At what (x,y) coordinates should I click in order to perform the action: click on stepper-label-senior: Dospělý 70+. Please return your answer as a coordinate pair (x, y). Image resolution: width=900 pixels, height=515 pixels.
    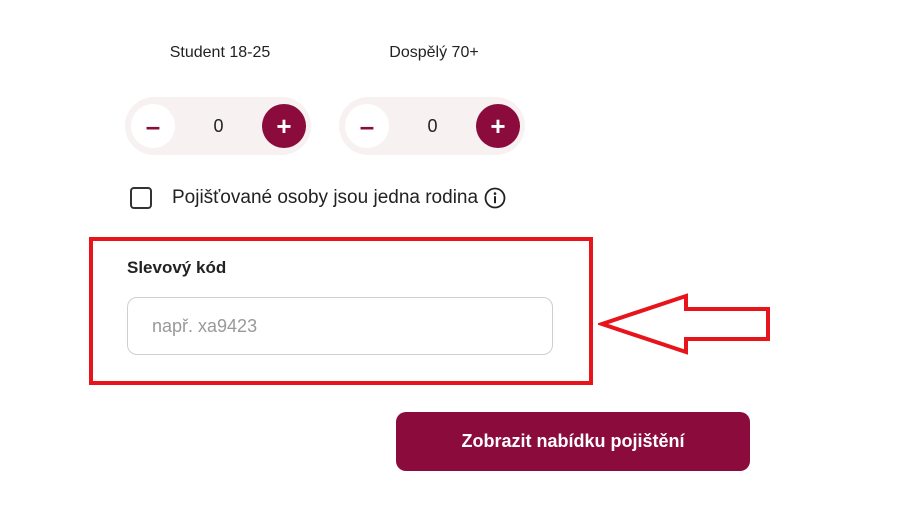
    Looking at the image, I should click on (434, 52).